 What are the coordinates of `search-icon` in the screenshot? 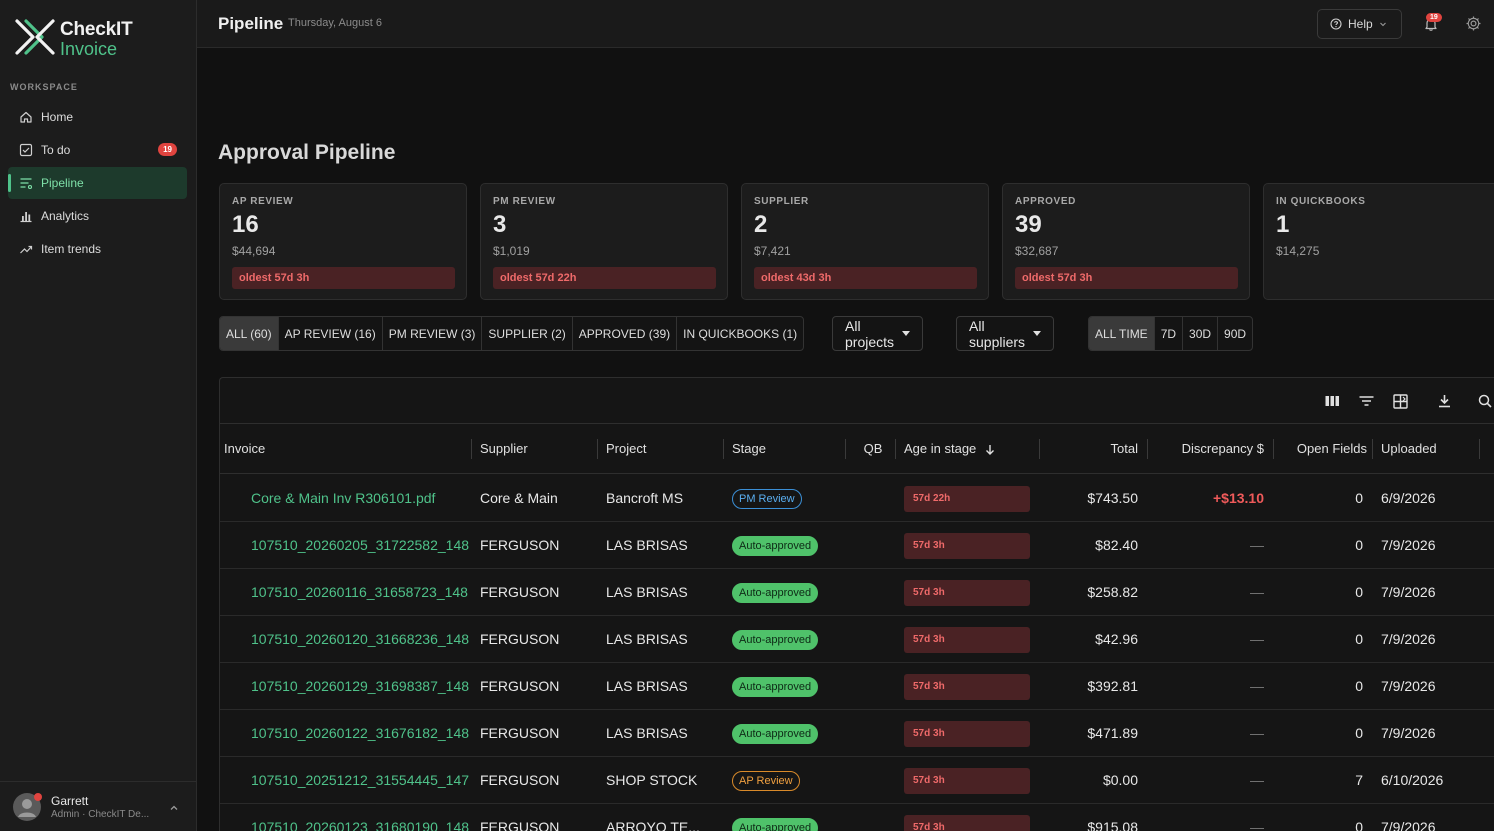 It's located at (1485, 401).